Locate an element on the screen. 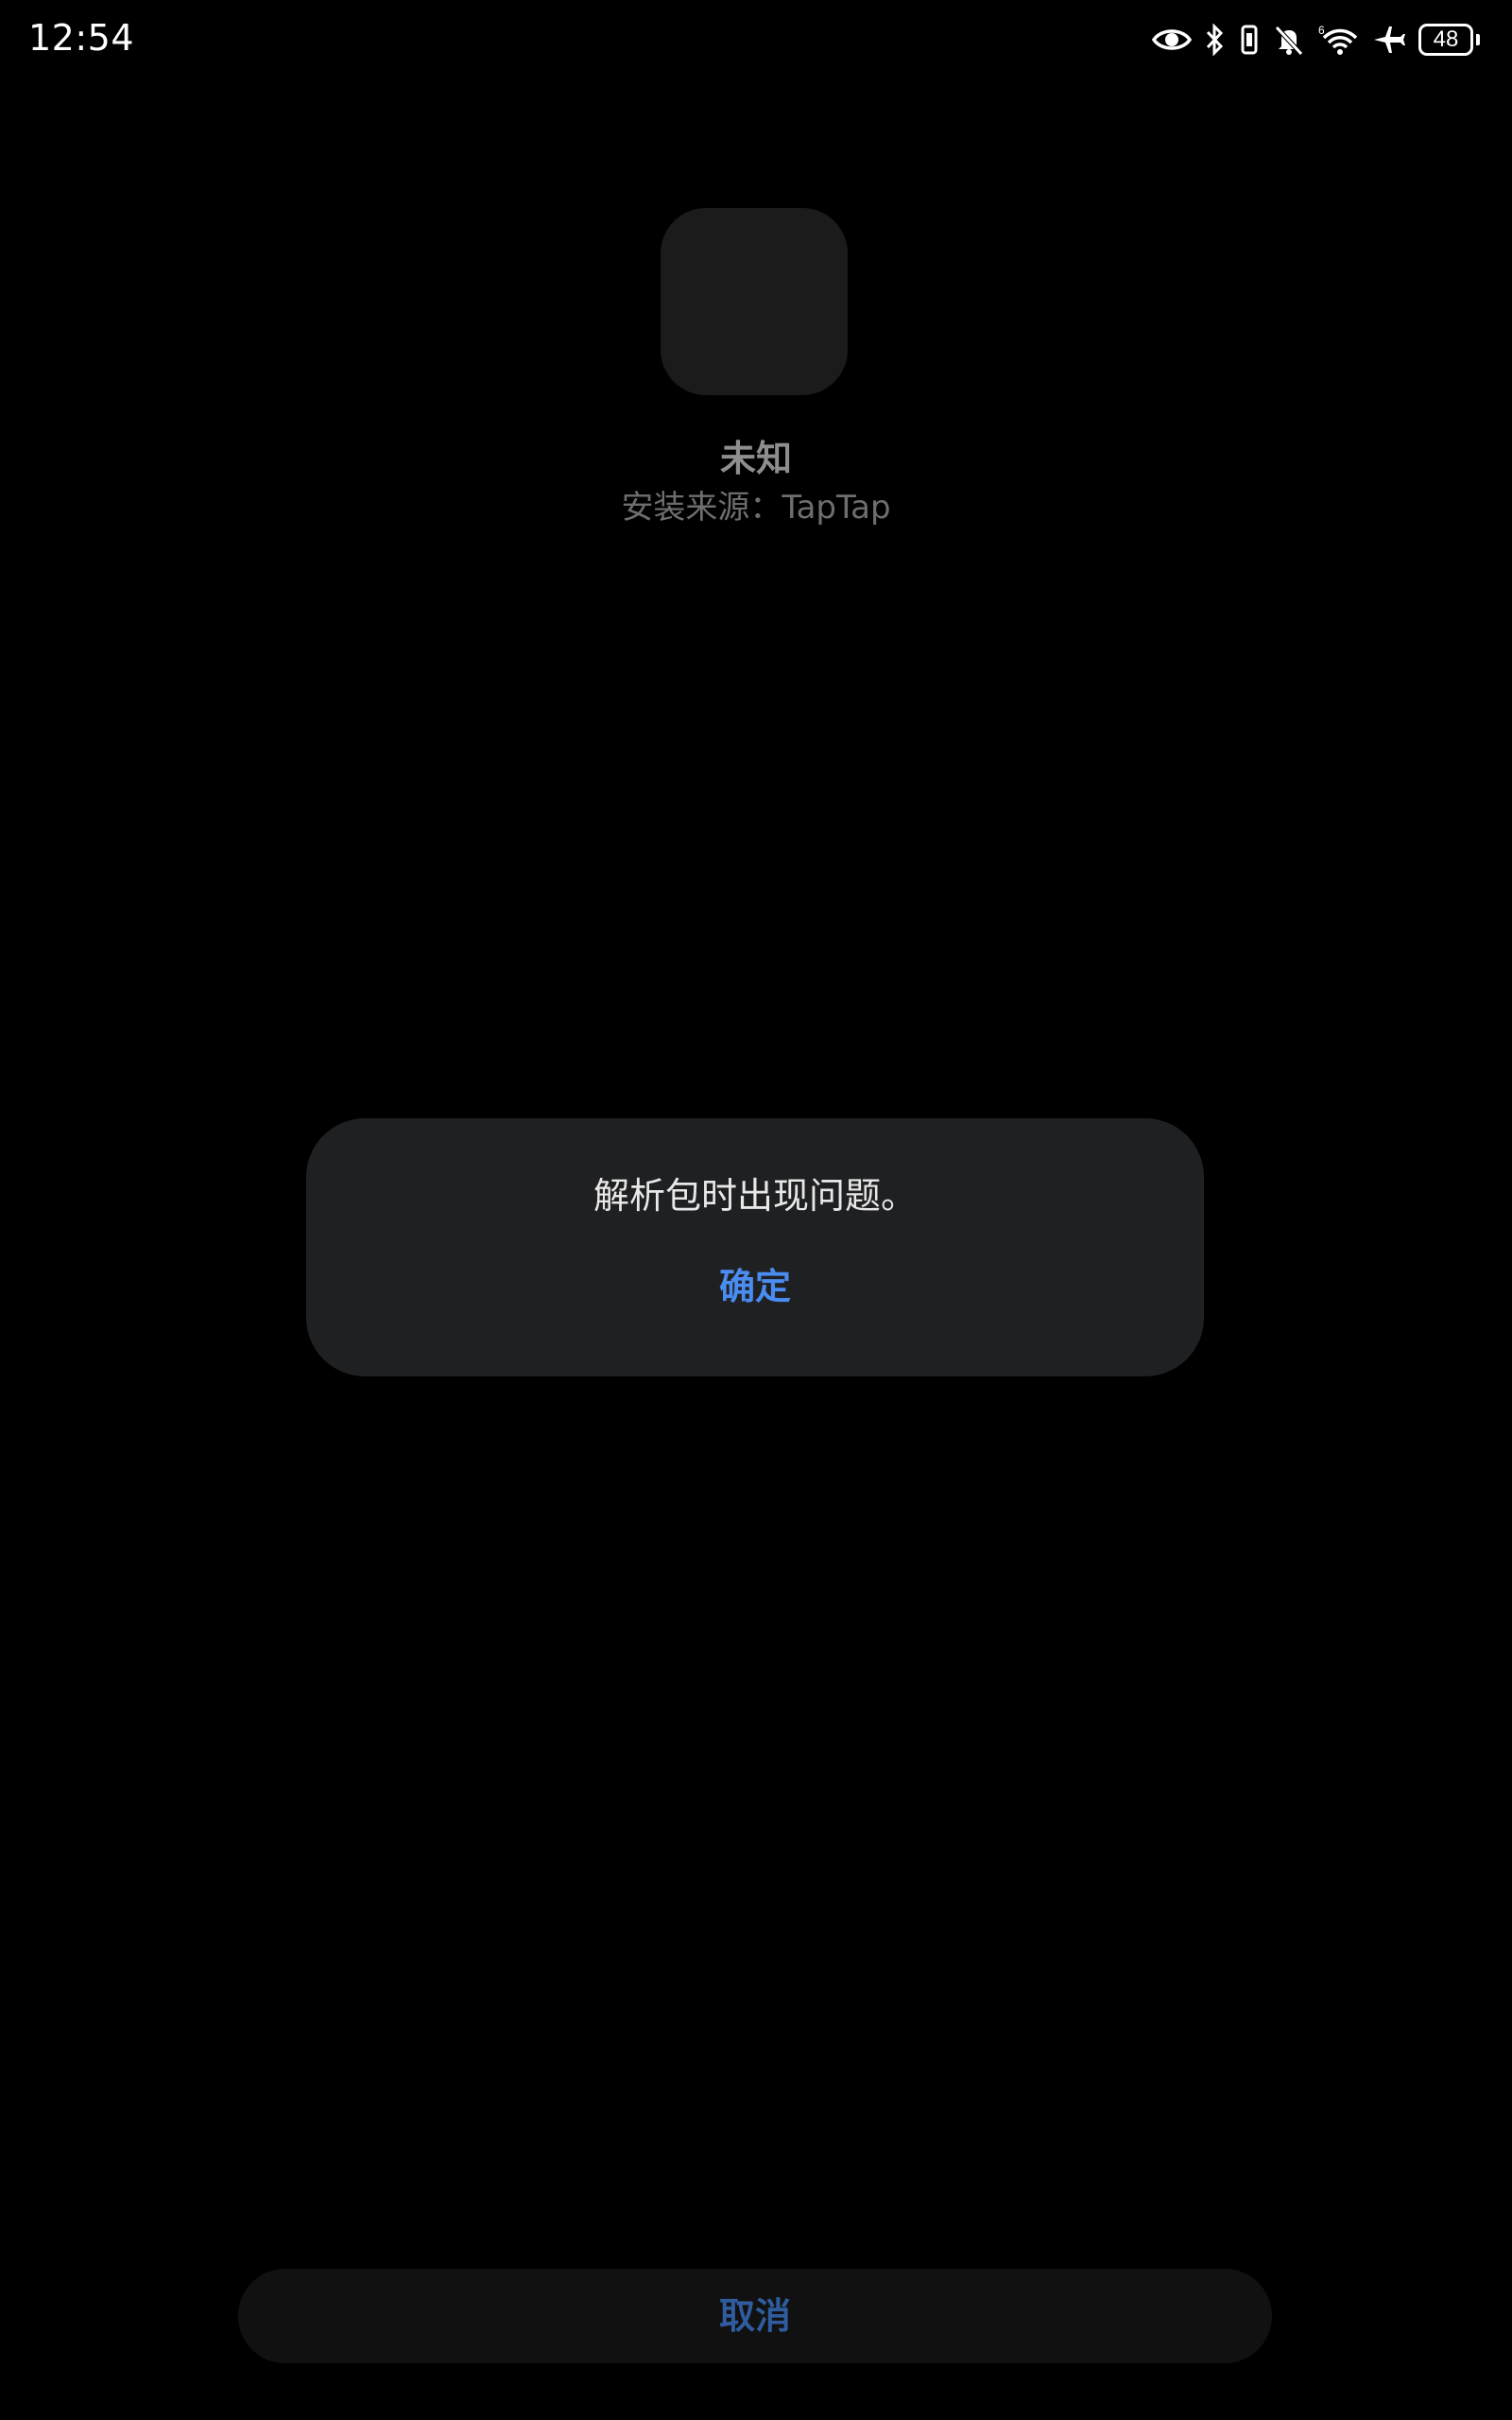 Image resolution: width=1512 pixels, height=2420 pixels. battery-level: 48 is located at coordinates (1445, 40).